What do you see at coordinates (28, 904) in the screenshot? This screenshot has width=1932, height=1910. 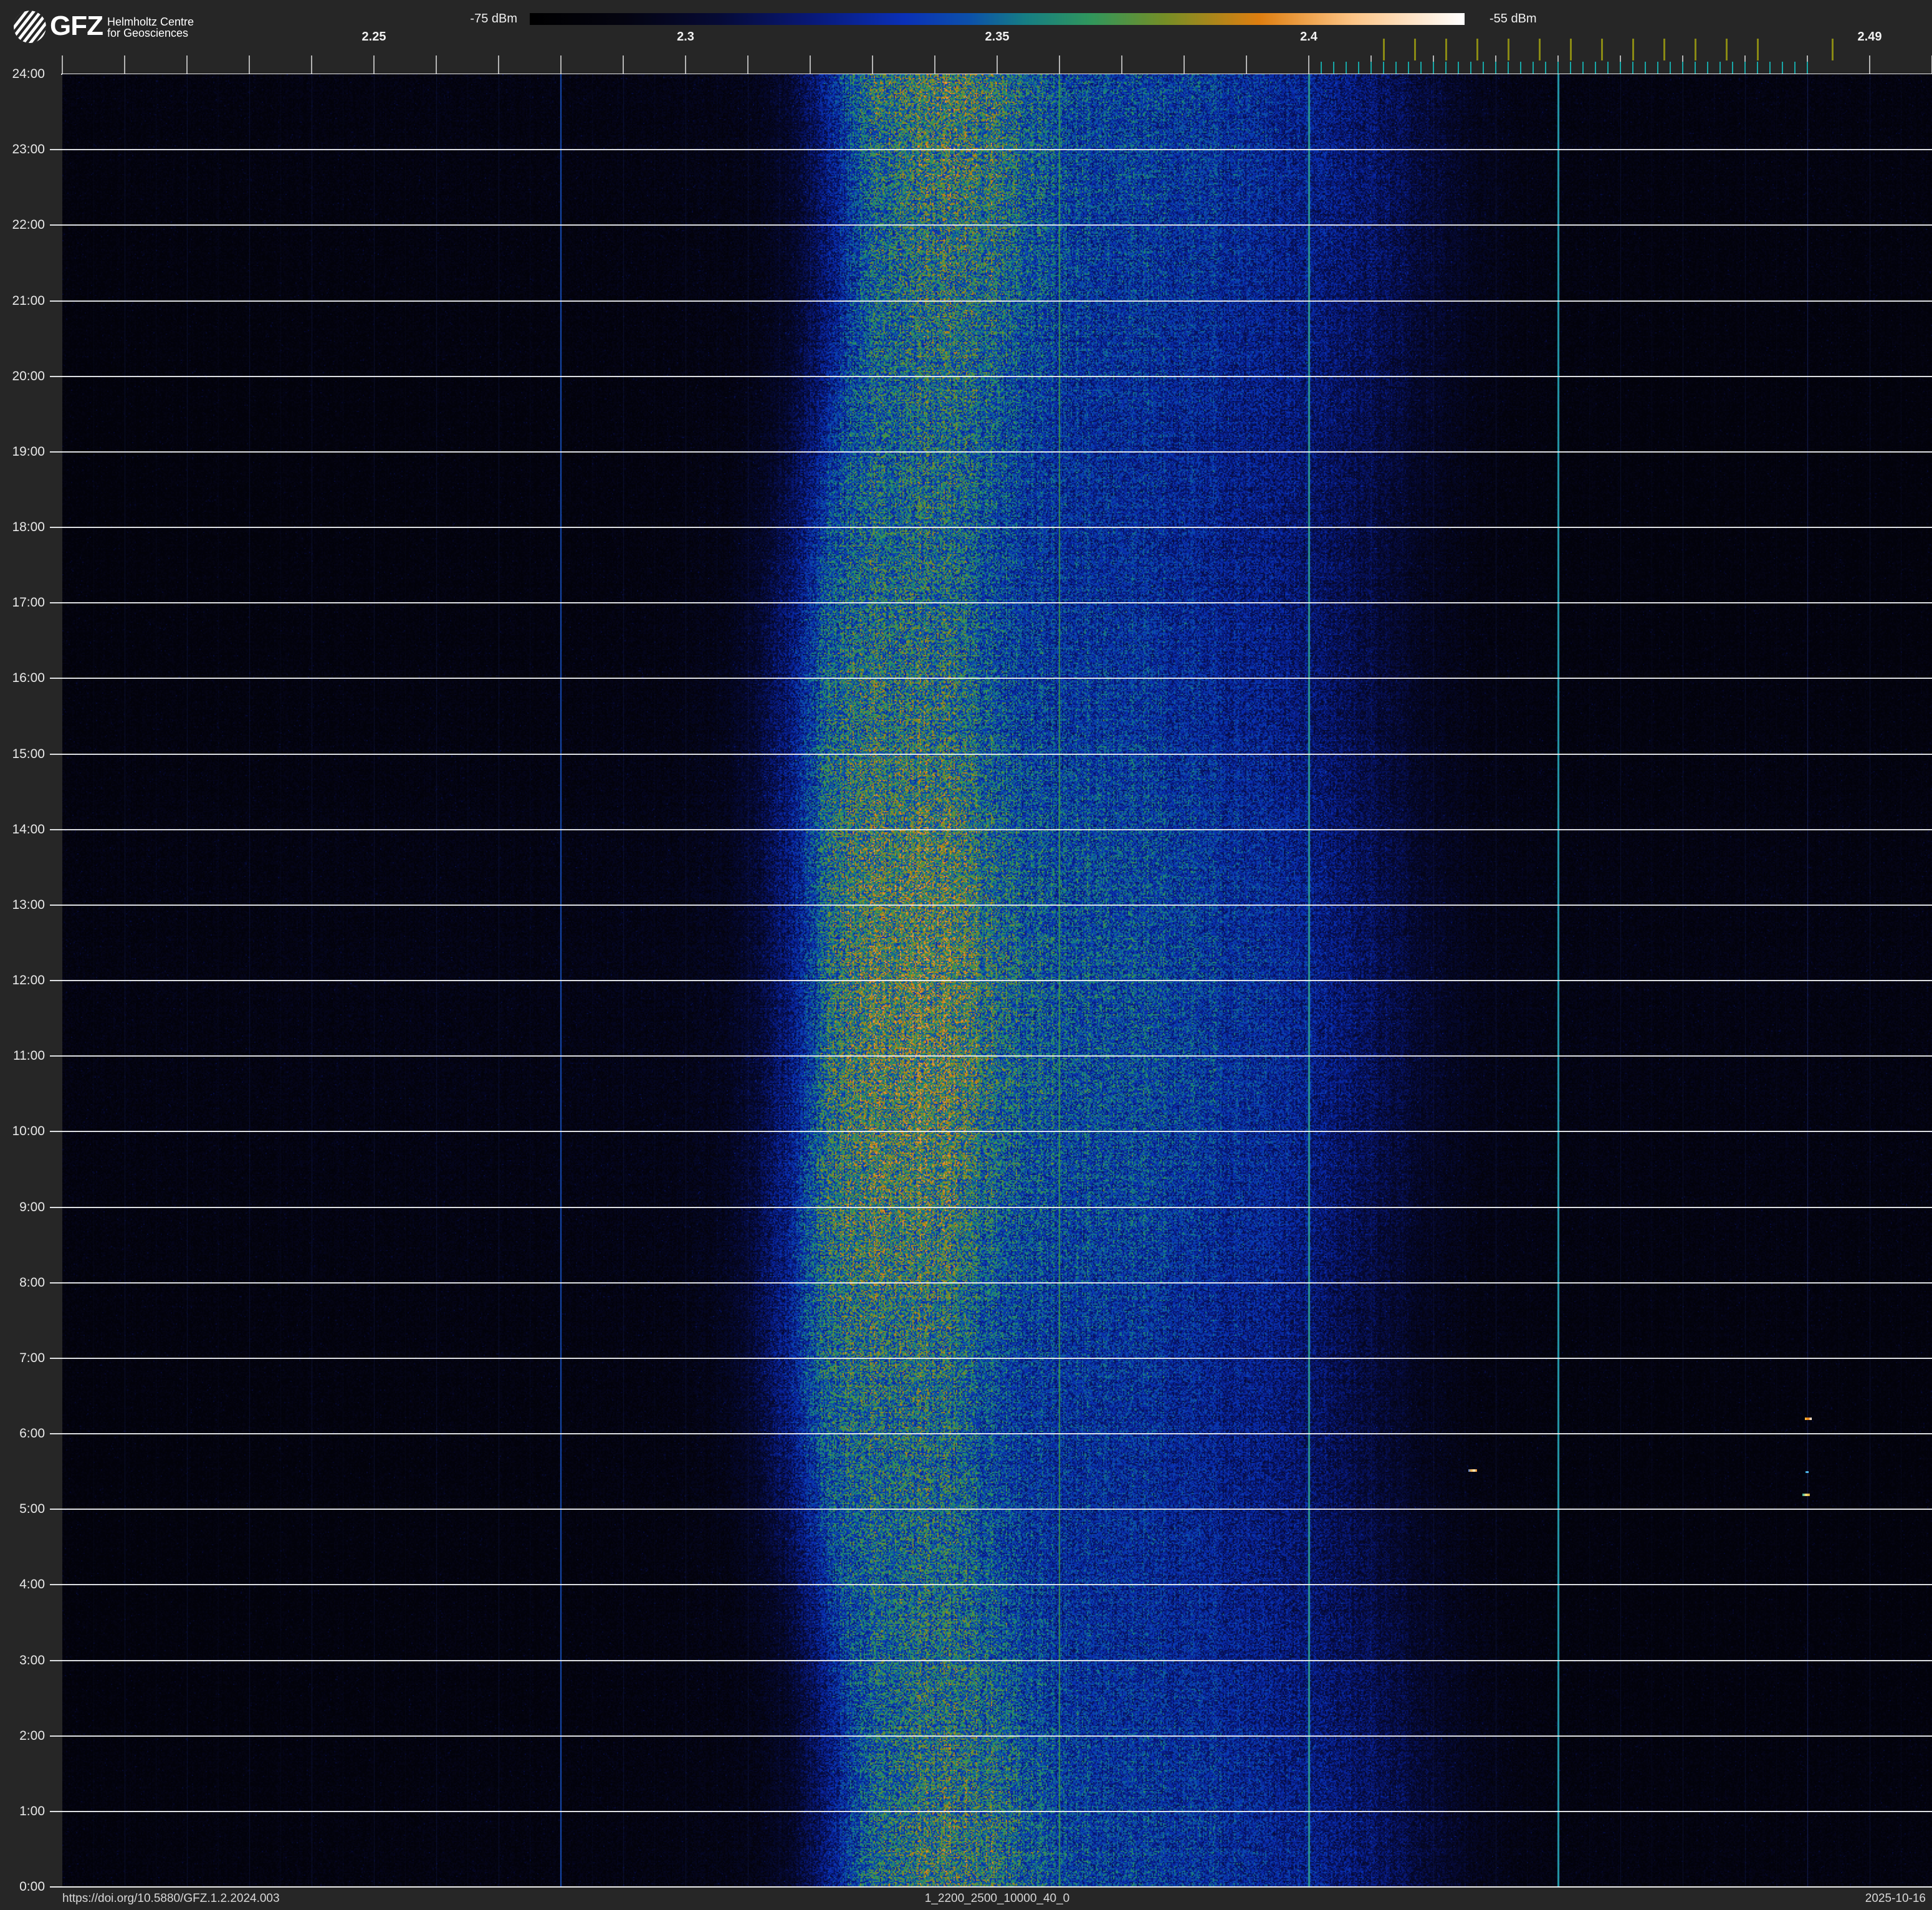 I see `time-tick-label: 13:00` at bounding box center [28, 904].